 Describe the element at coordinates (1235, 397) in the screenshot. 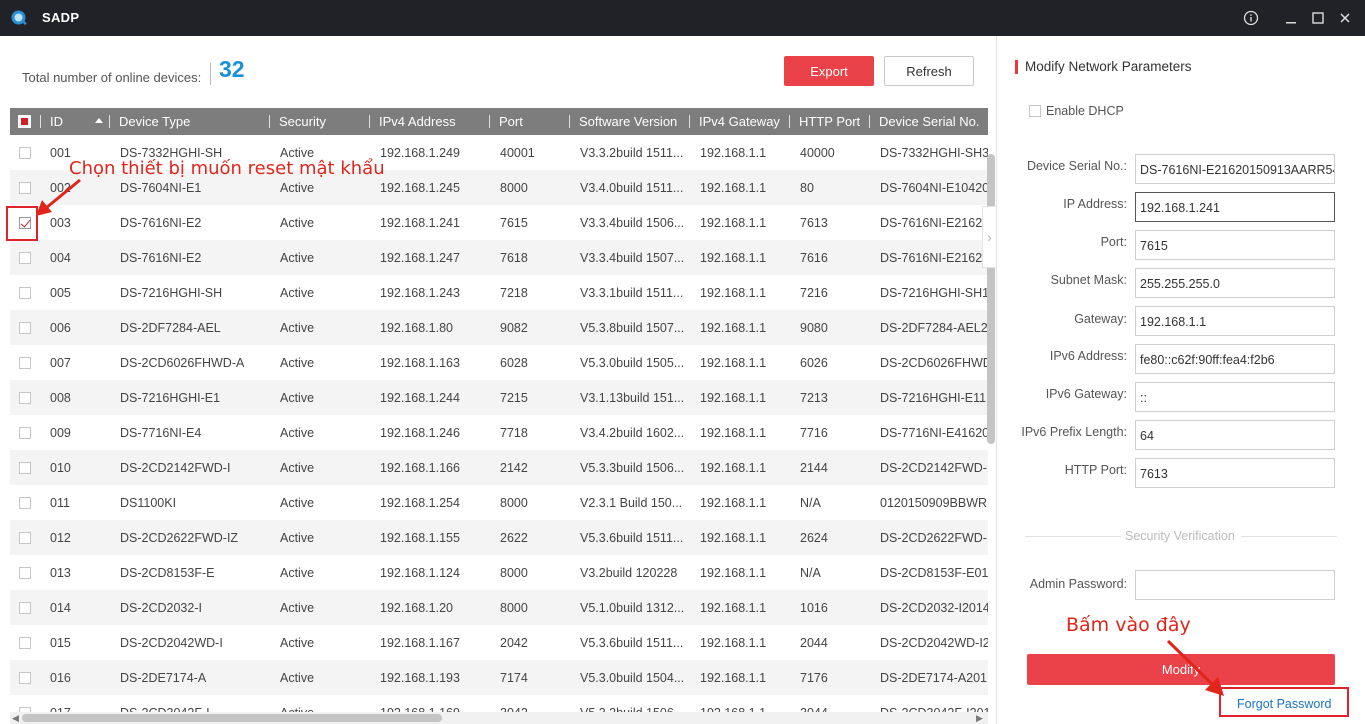

I see `ipv6-gateway-field: ::` at that location.